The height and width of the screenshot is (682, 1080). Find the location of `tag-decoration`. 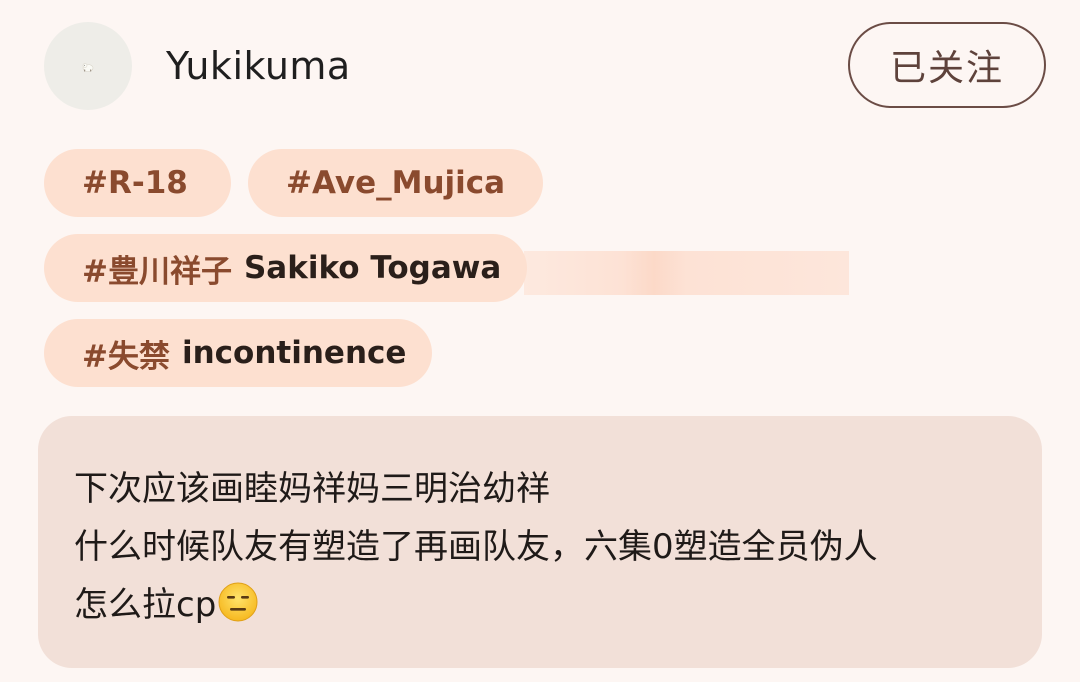

tag-decoration is located at coordinates (686, 273).